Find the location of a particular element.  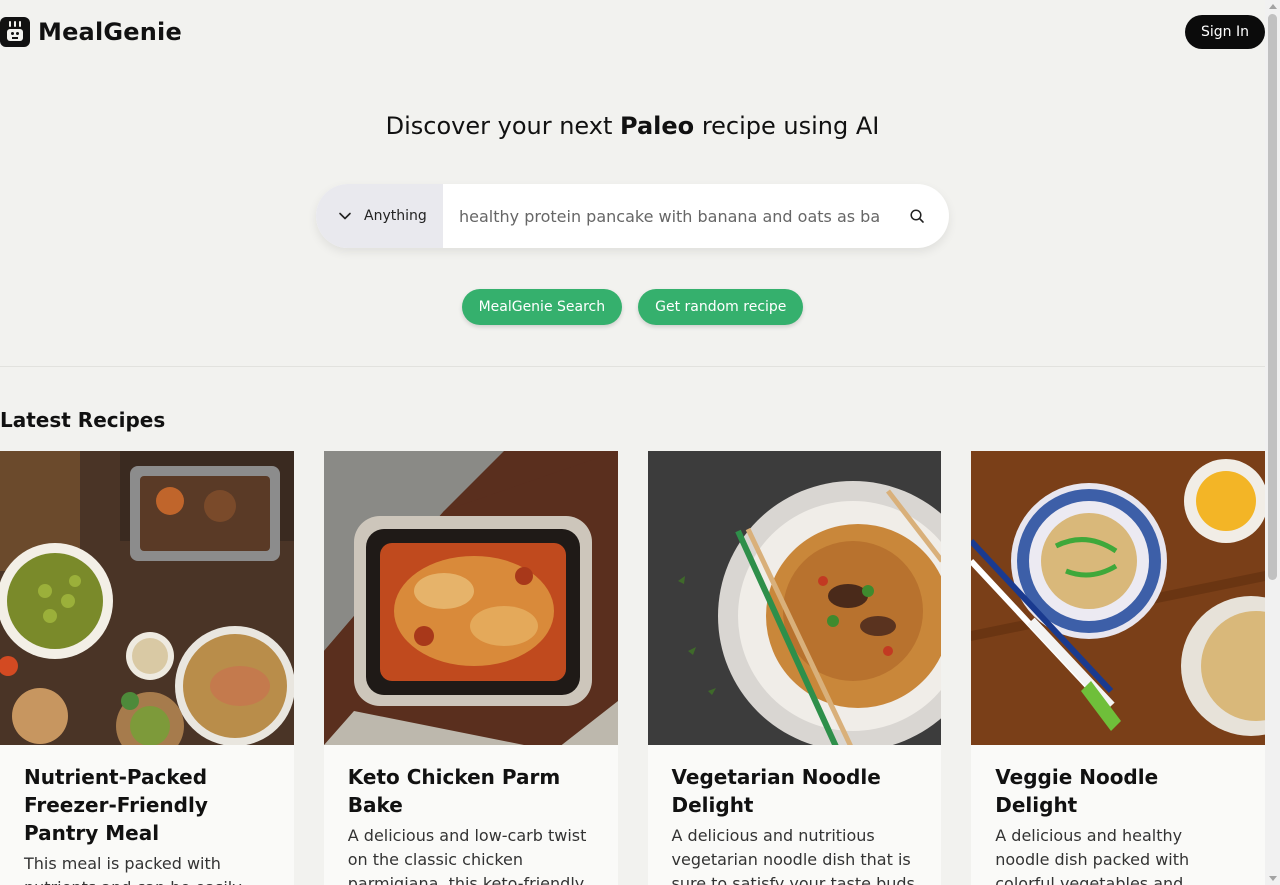

brand: MealGenie is located at coordinates (91, 32).